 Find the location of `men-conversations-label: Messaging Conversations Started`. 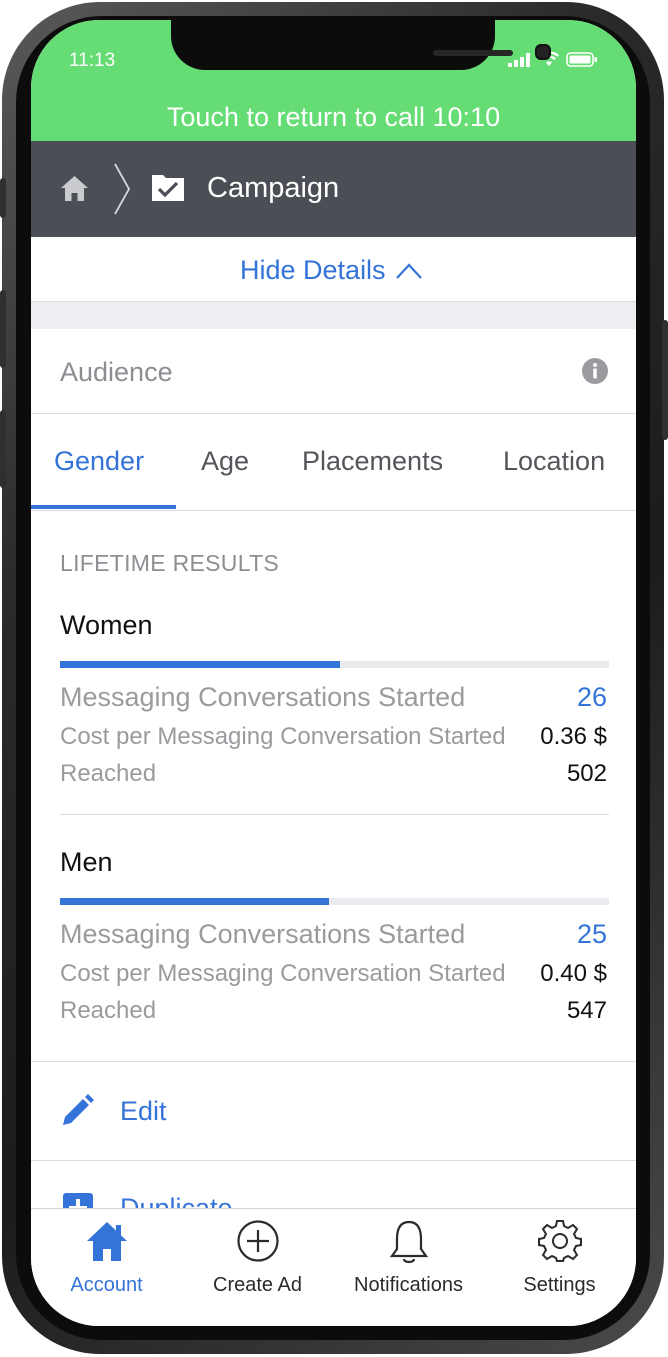

men-conversations-label: Messaging Conversations Started is located at coordinates (263, 934).